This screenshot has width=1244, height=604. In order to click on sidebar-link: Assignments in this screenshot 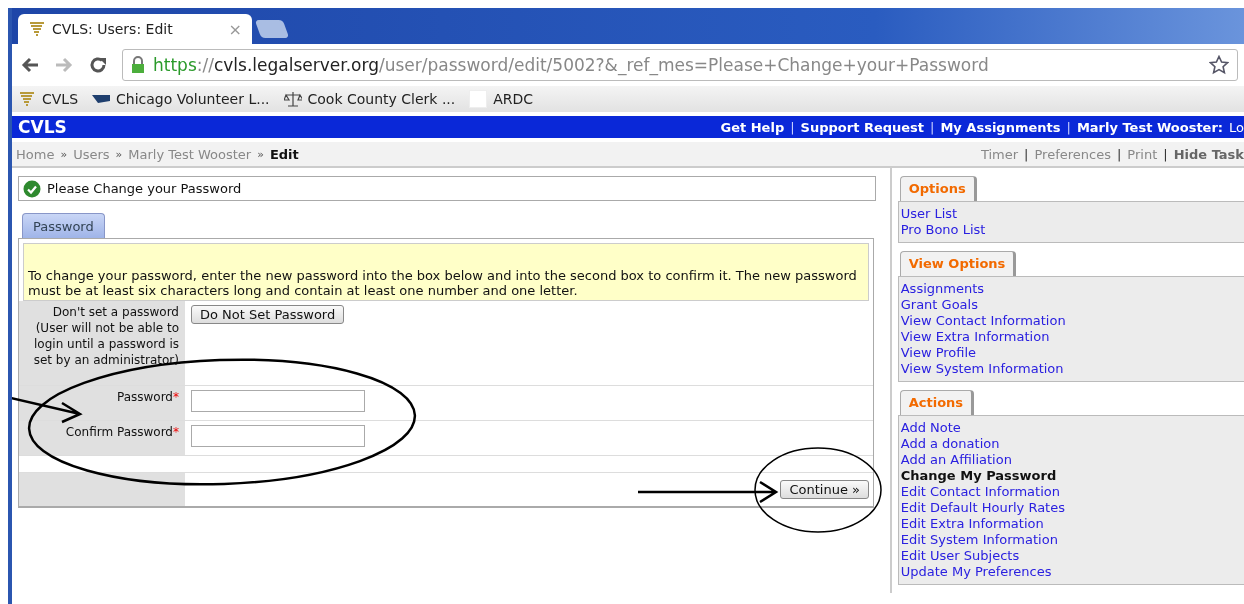, I will do `click(1071, 289)`.